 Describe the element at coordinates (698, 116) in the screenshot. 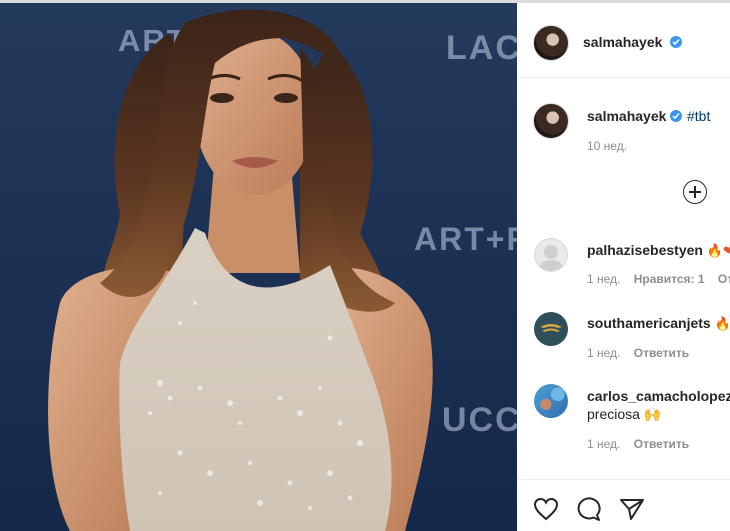

I see `caption-hashtag: #tbt` at that location.